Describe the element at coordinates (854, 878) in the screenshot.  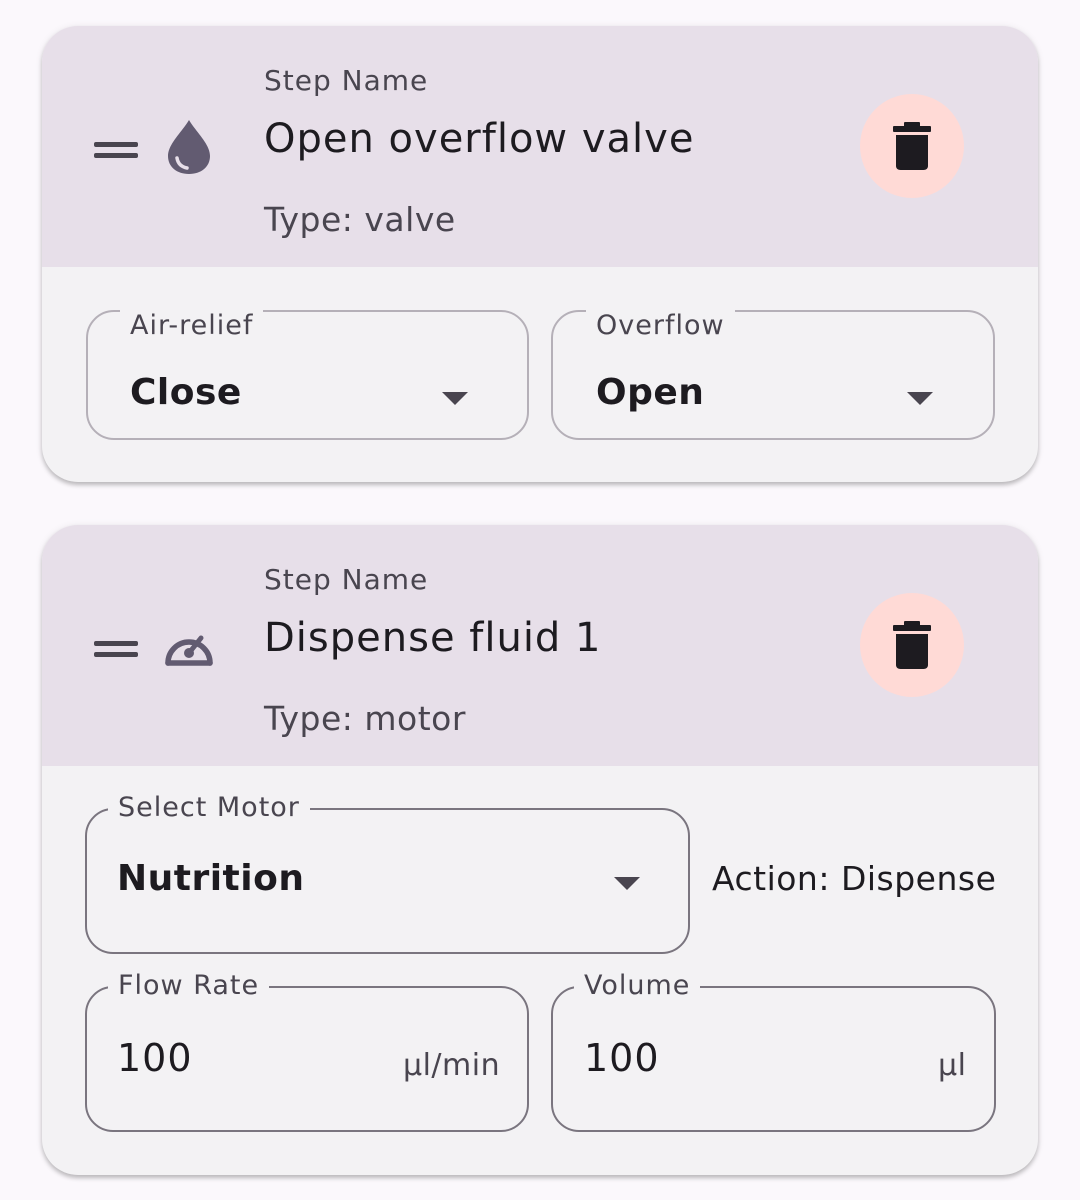
I see `action-text: Action: Dispense` at that location.